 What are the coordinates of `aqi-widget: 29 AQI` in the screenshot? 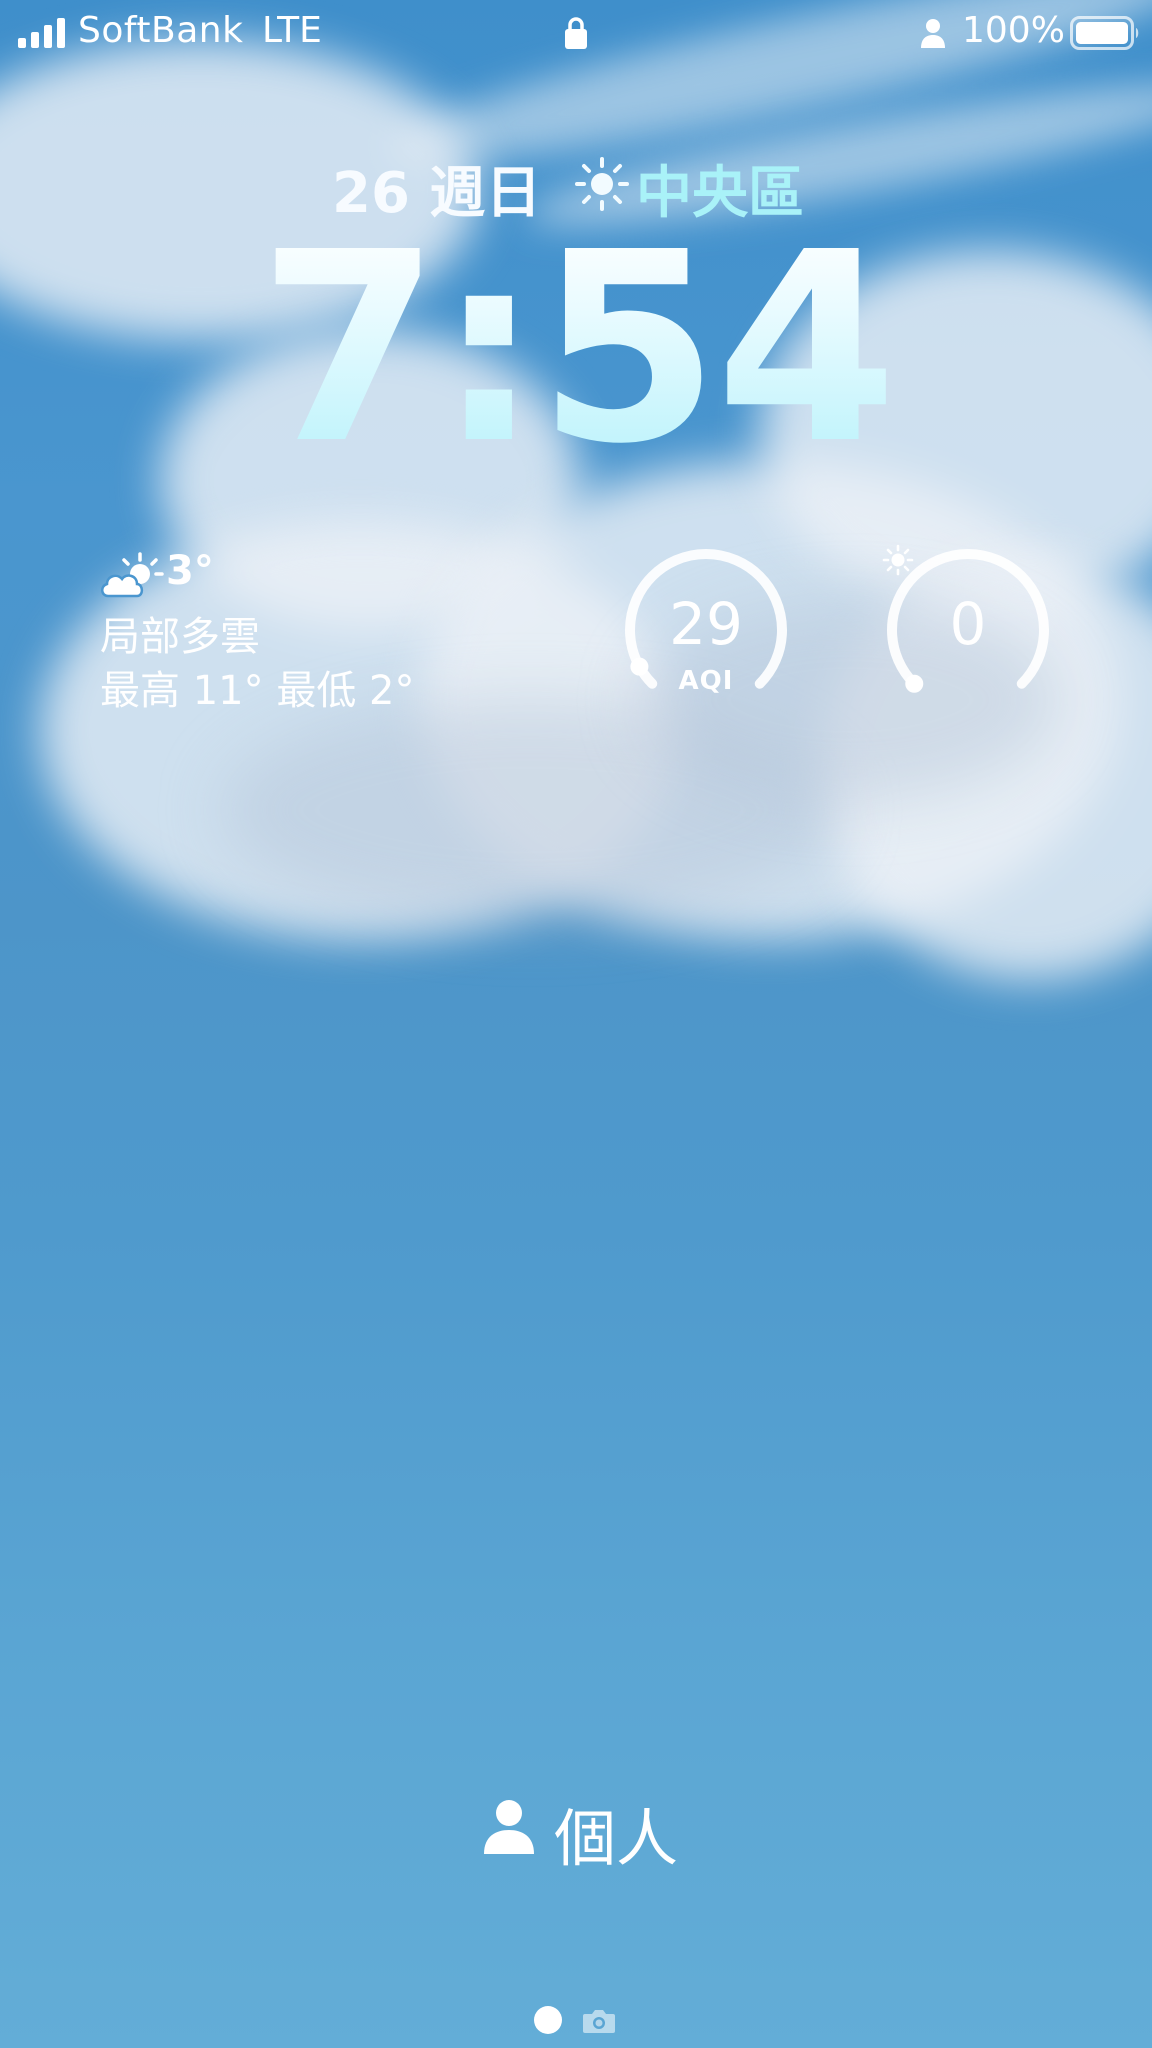 It's located at (706, 630).